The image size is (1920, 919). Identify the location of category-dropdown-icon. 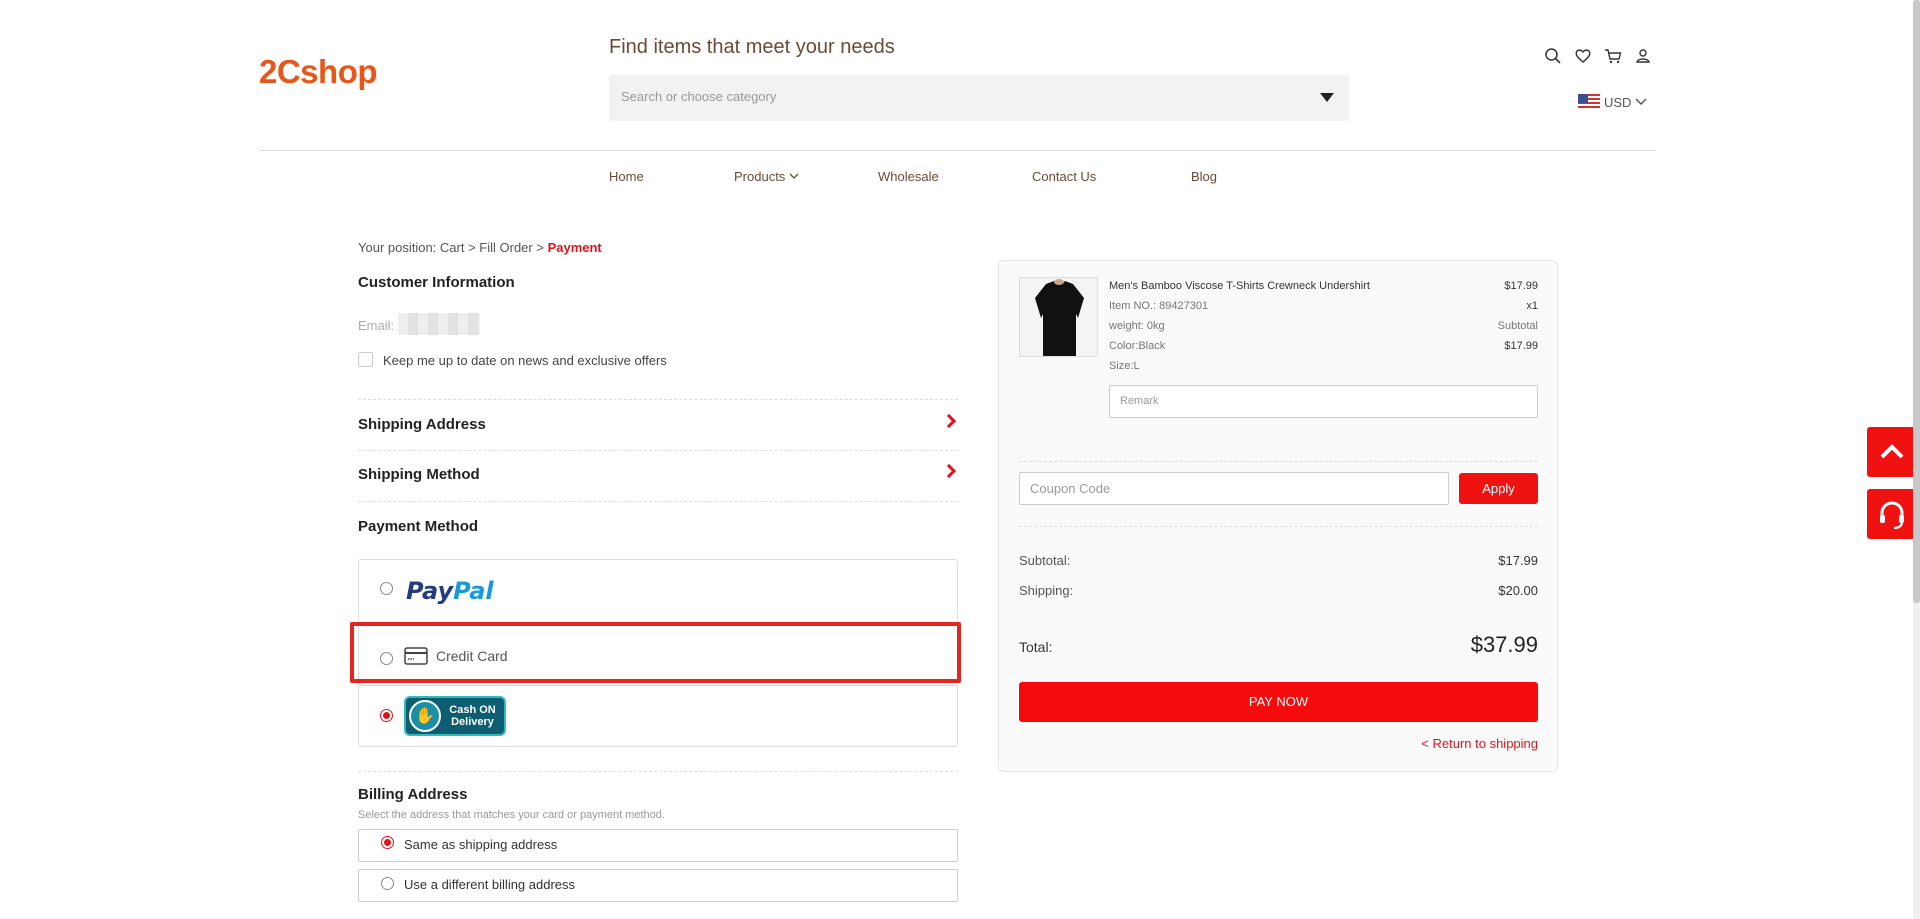
(1327, 97).